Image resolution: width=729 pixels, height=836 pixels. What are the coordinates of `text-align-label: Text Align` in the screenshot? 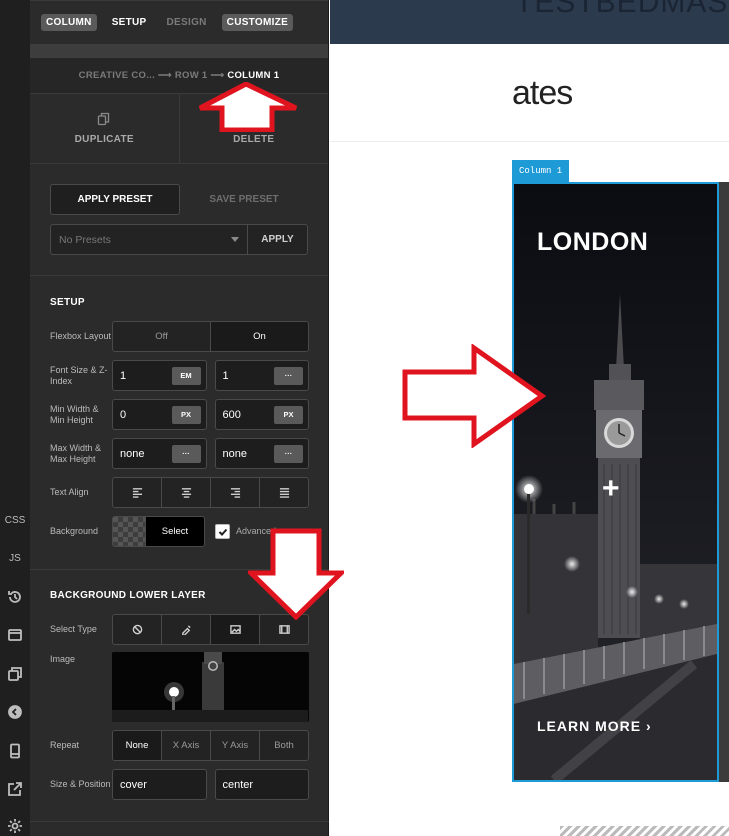 It's located at (69, 492).